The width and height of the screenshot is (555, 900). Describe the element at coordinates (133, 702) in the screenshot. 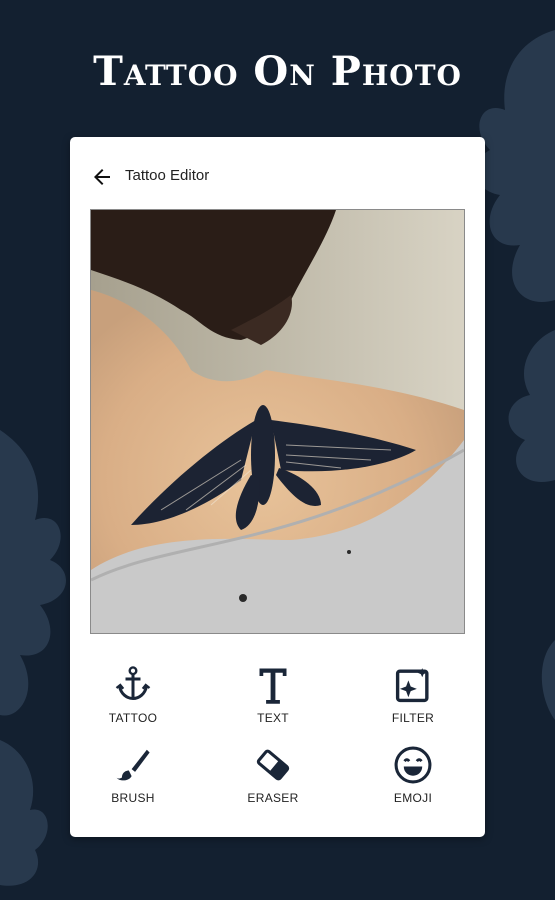

I see `tattoo-tool-button: TATTOO` at that location.